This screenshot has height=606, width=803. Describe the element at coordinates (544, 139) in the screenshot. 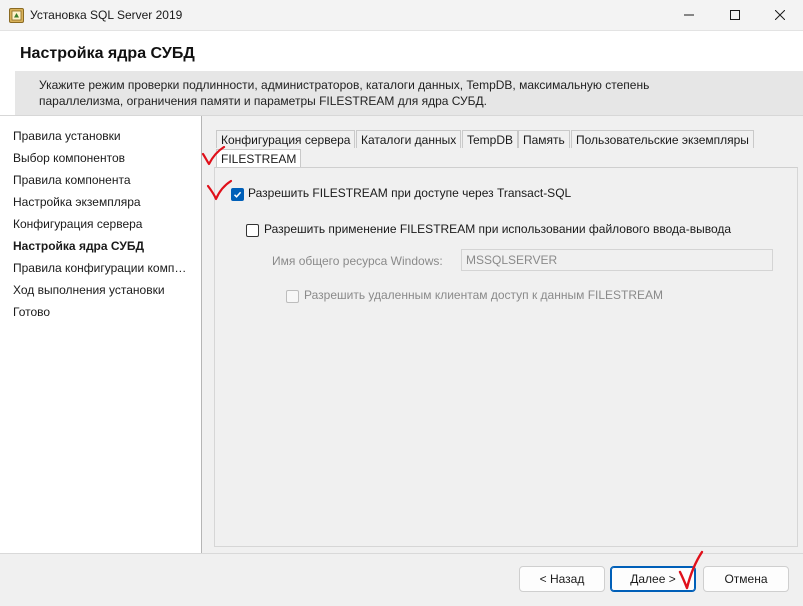

I see `tab-memory: Память` at that location.